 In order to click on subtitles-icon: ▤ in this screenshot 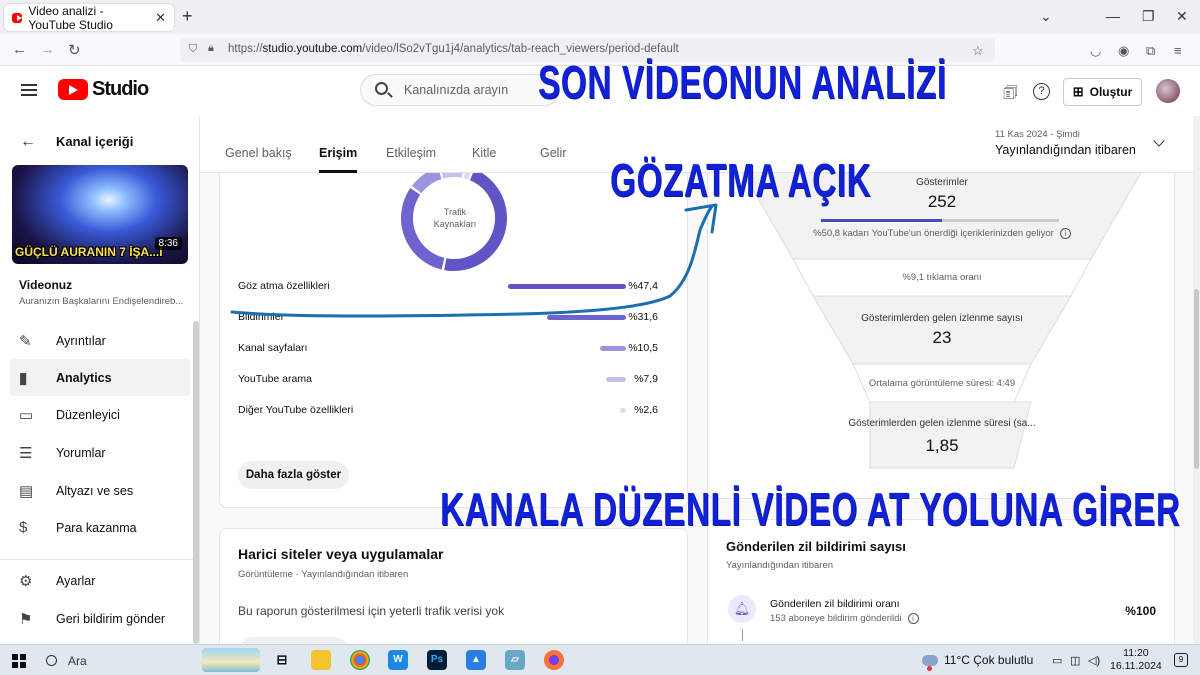, I will do `click(26, 491)`.